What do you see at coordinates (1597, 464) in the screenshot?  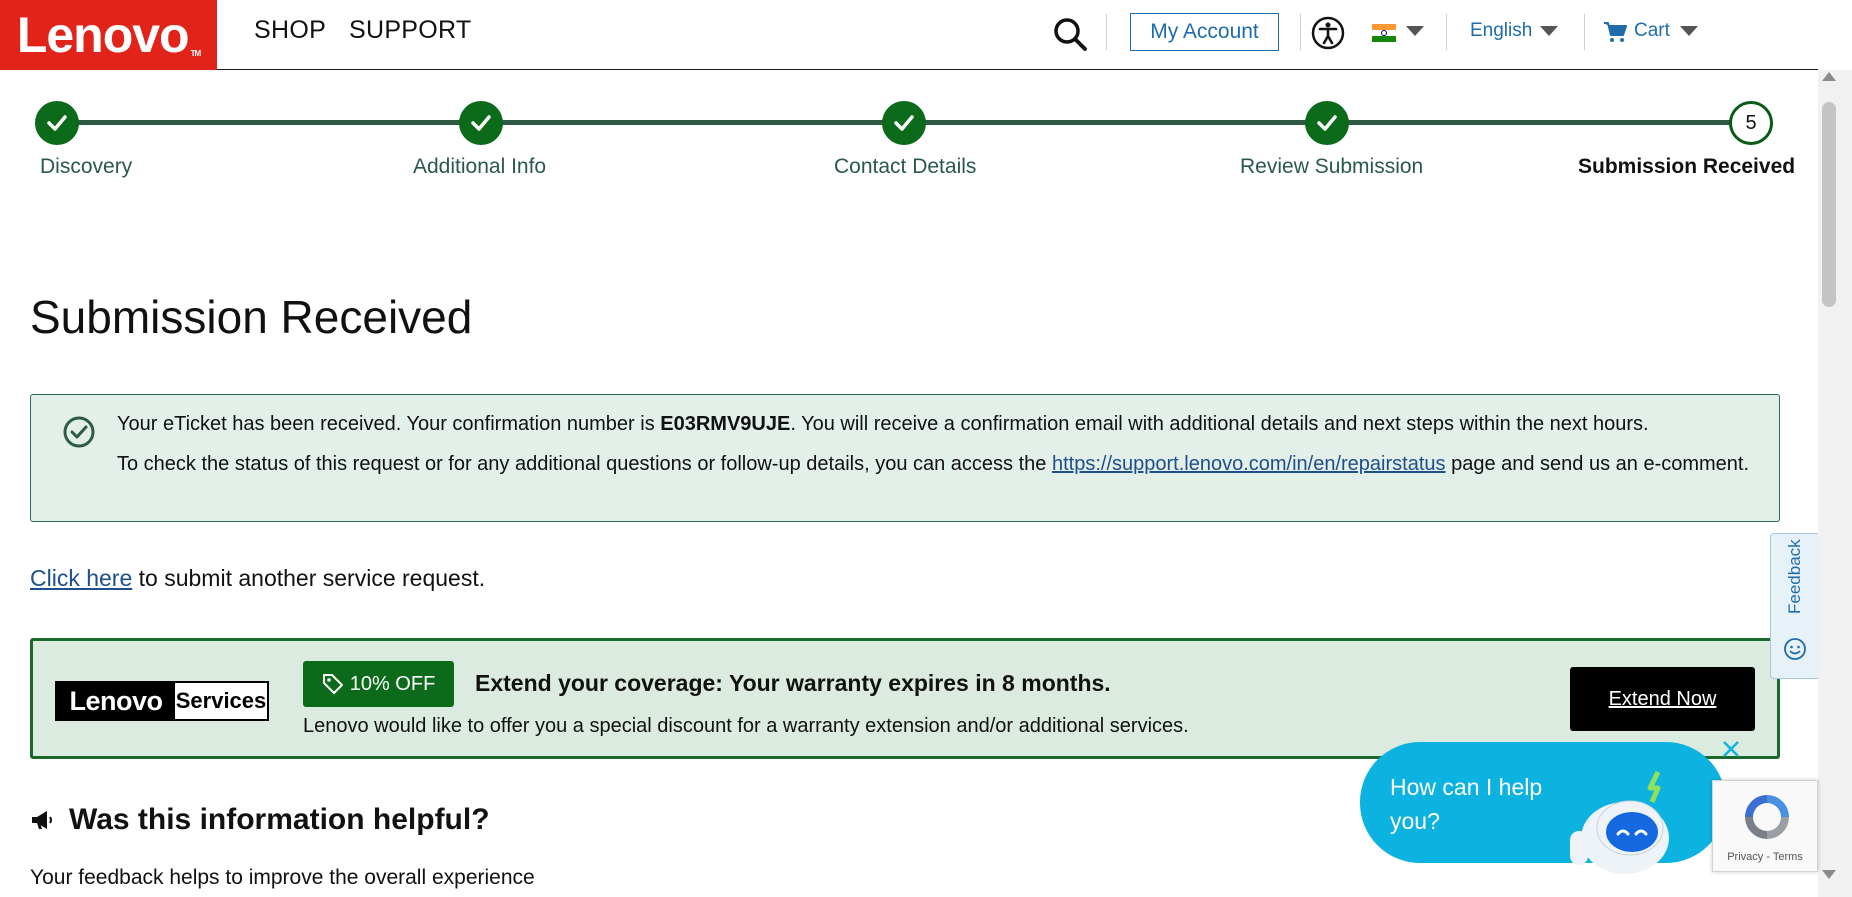 I see `status-text-suffix: page and send us an e-comment.` at bounding box center [1597, 464].